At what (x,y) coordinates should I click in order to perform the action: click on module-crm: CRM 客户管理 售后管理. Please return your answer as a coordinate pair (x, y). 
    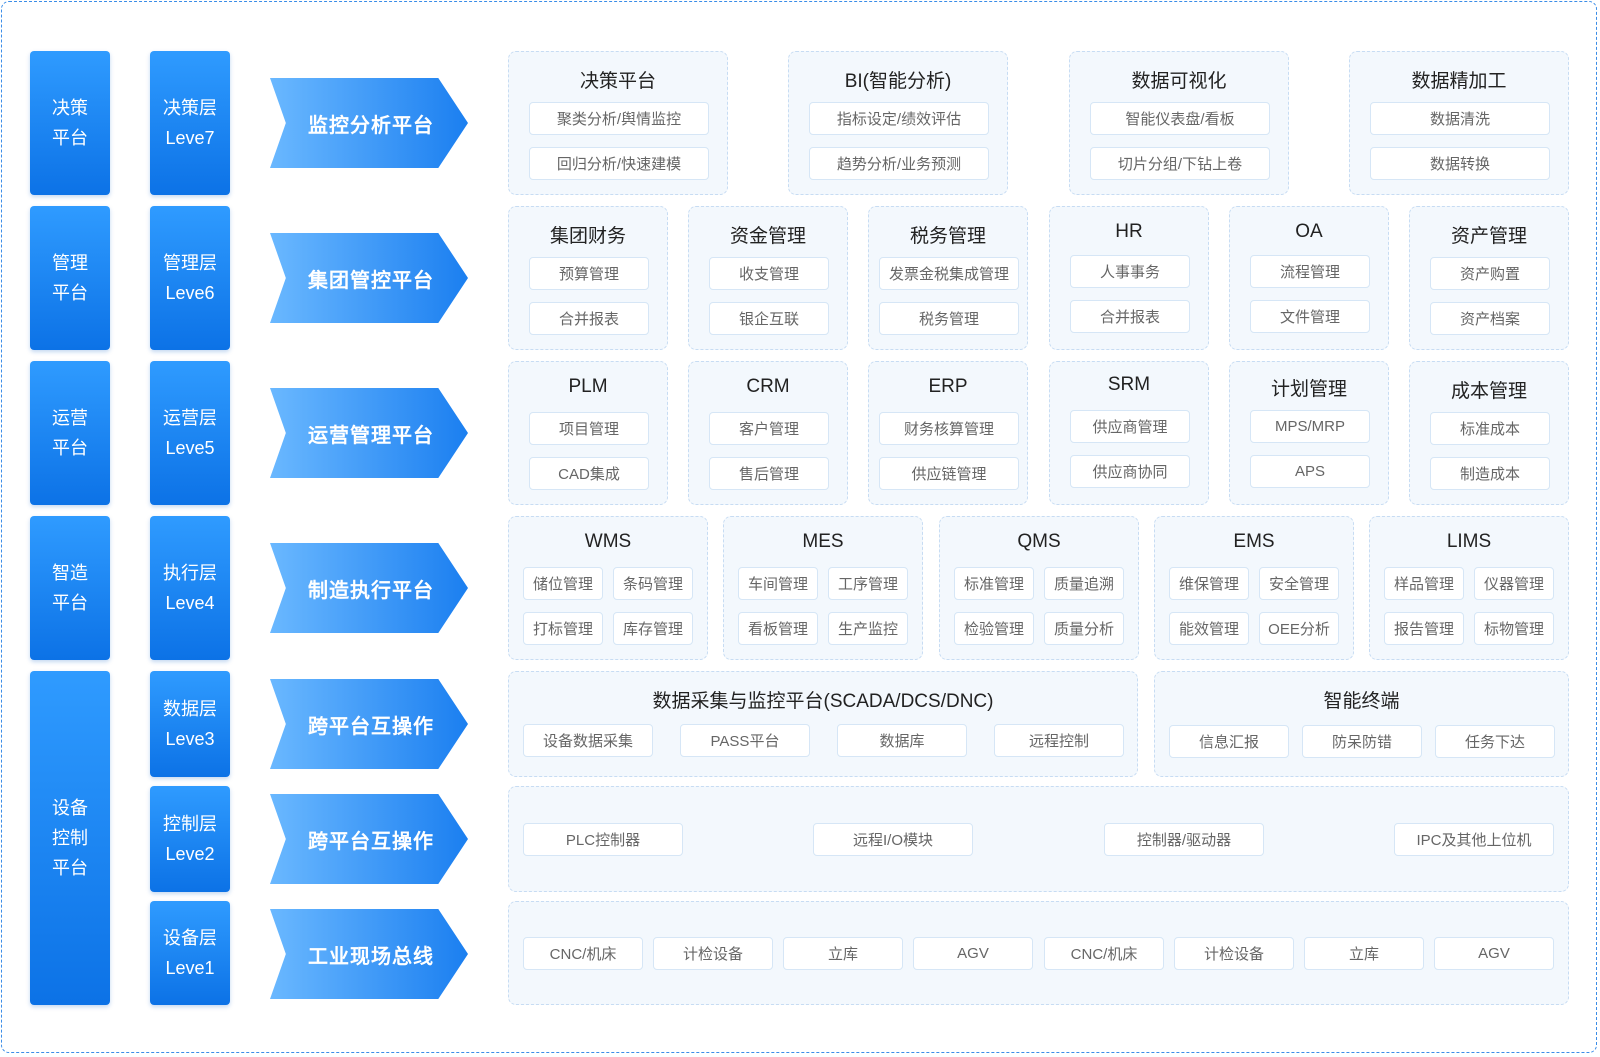
    Looking at the image, I should click on (768, 433).